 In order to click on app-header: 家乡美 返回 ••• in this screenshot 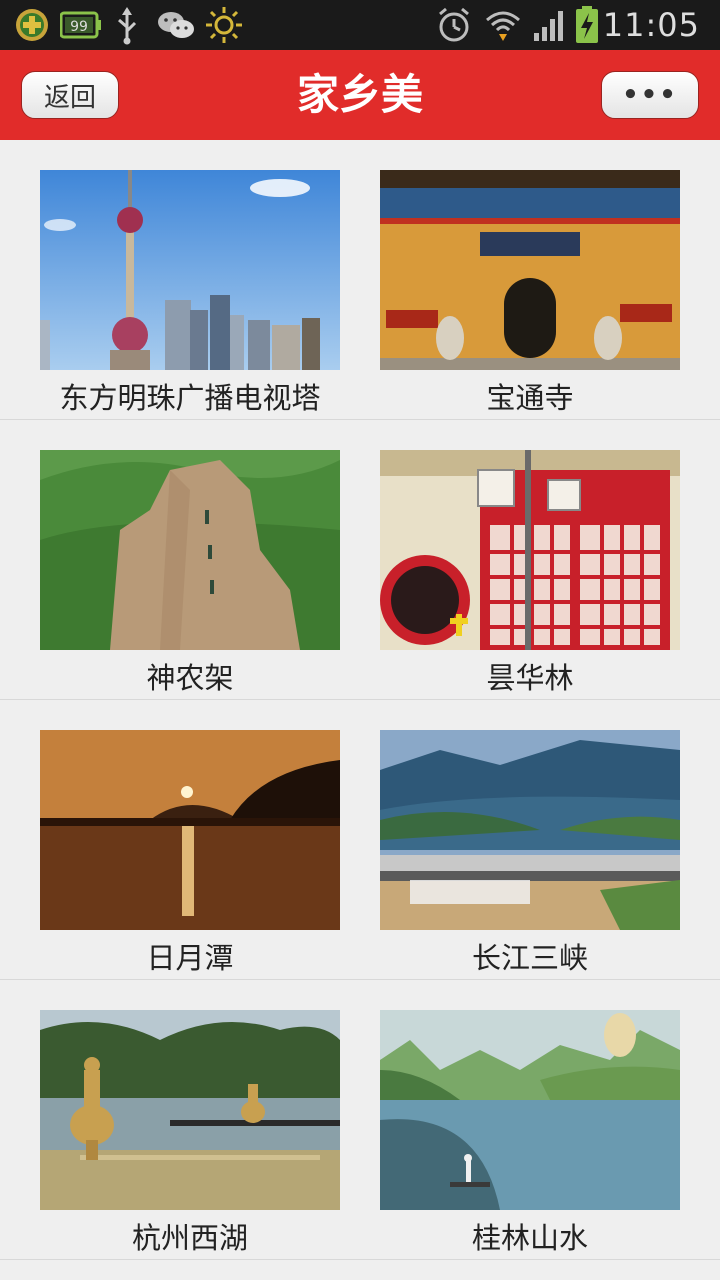, I will do `click(360, 95)`.